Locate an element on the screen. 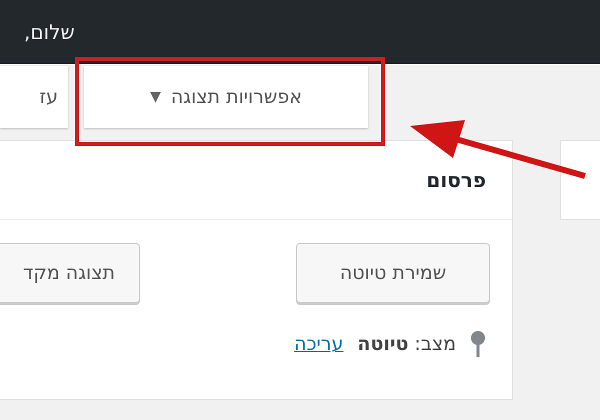  greeting-text: שלום, is located at coordinates (49, 32).